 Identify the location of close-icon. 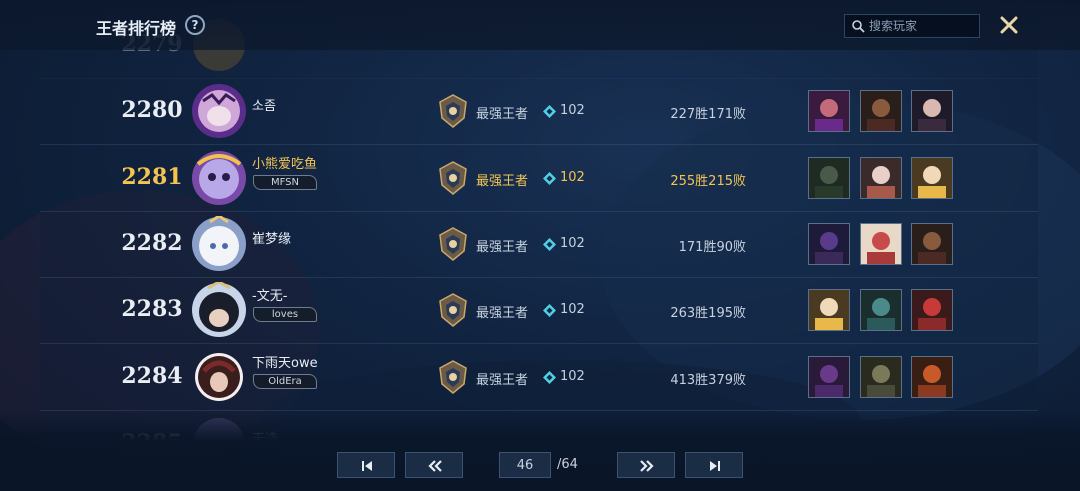
(1009, 25).